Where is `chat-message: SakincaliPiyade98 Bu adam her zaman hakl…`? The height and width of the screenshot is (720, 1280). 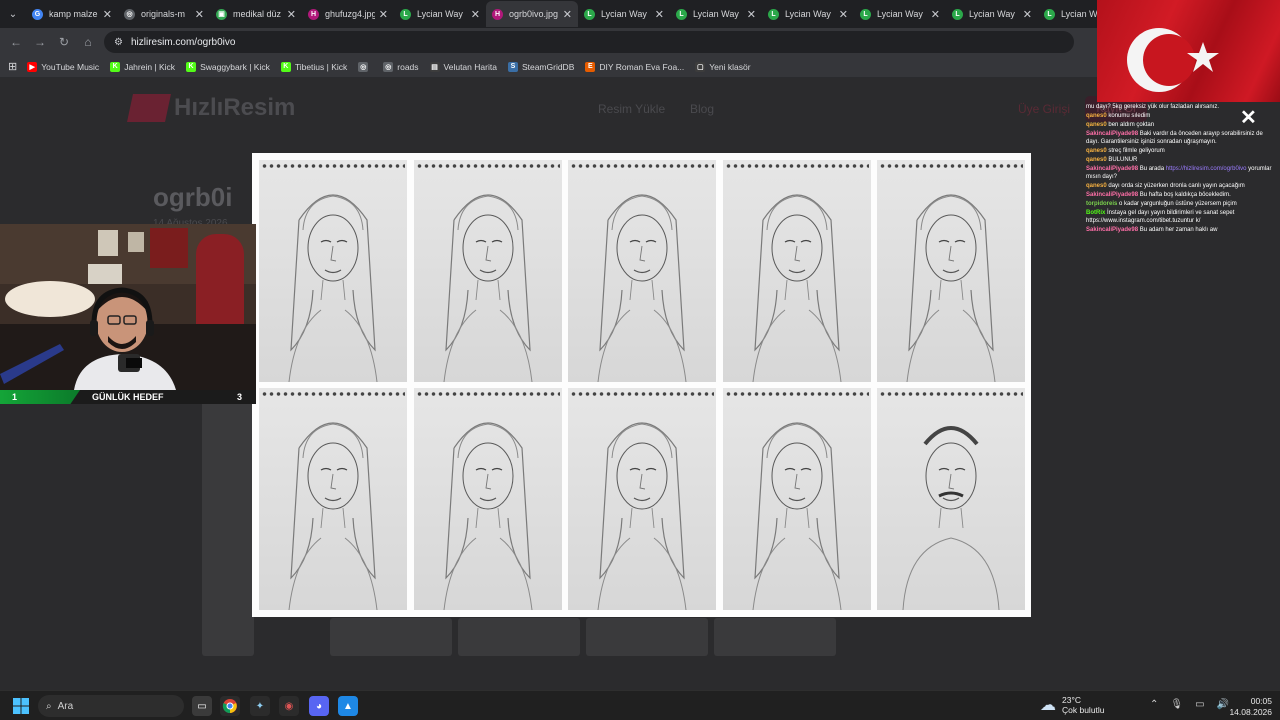 chat-message: SakincaliPiyade98 Bu adam her zaman hakl… is located at coordinates (1181, 230).